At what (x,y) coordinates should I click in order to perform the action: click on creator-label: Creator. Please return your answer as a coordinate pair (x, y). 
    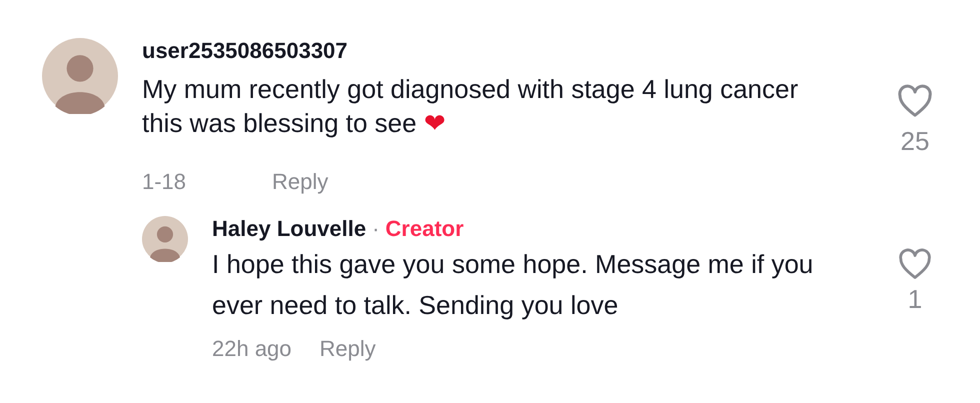
    Looking at the image, I should click on (424, 229).